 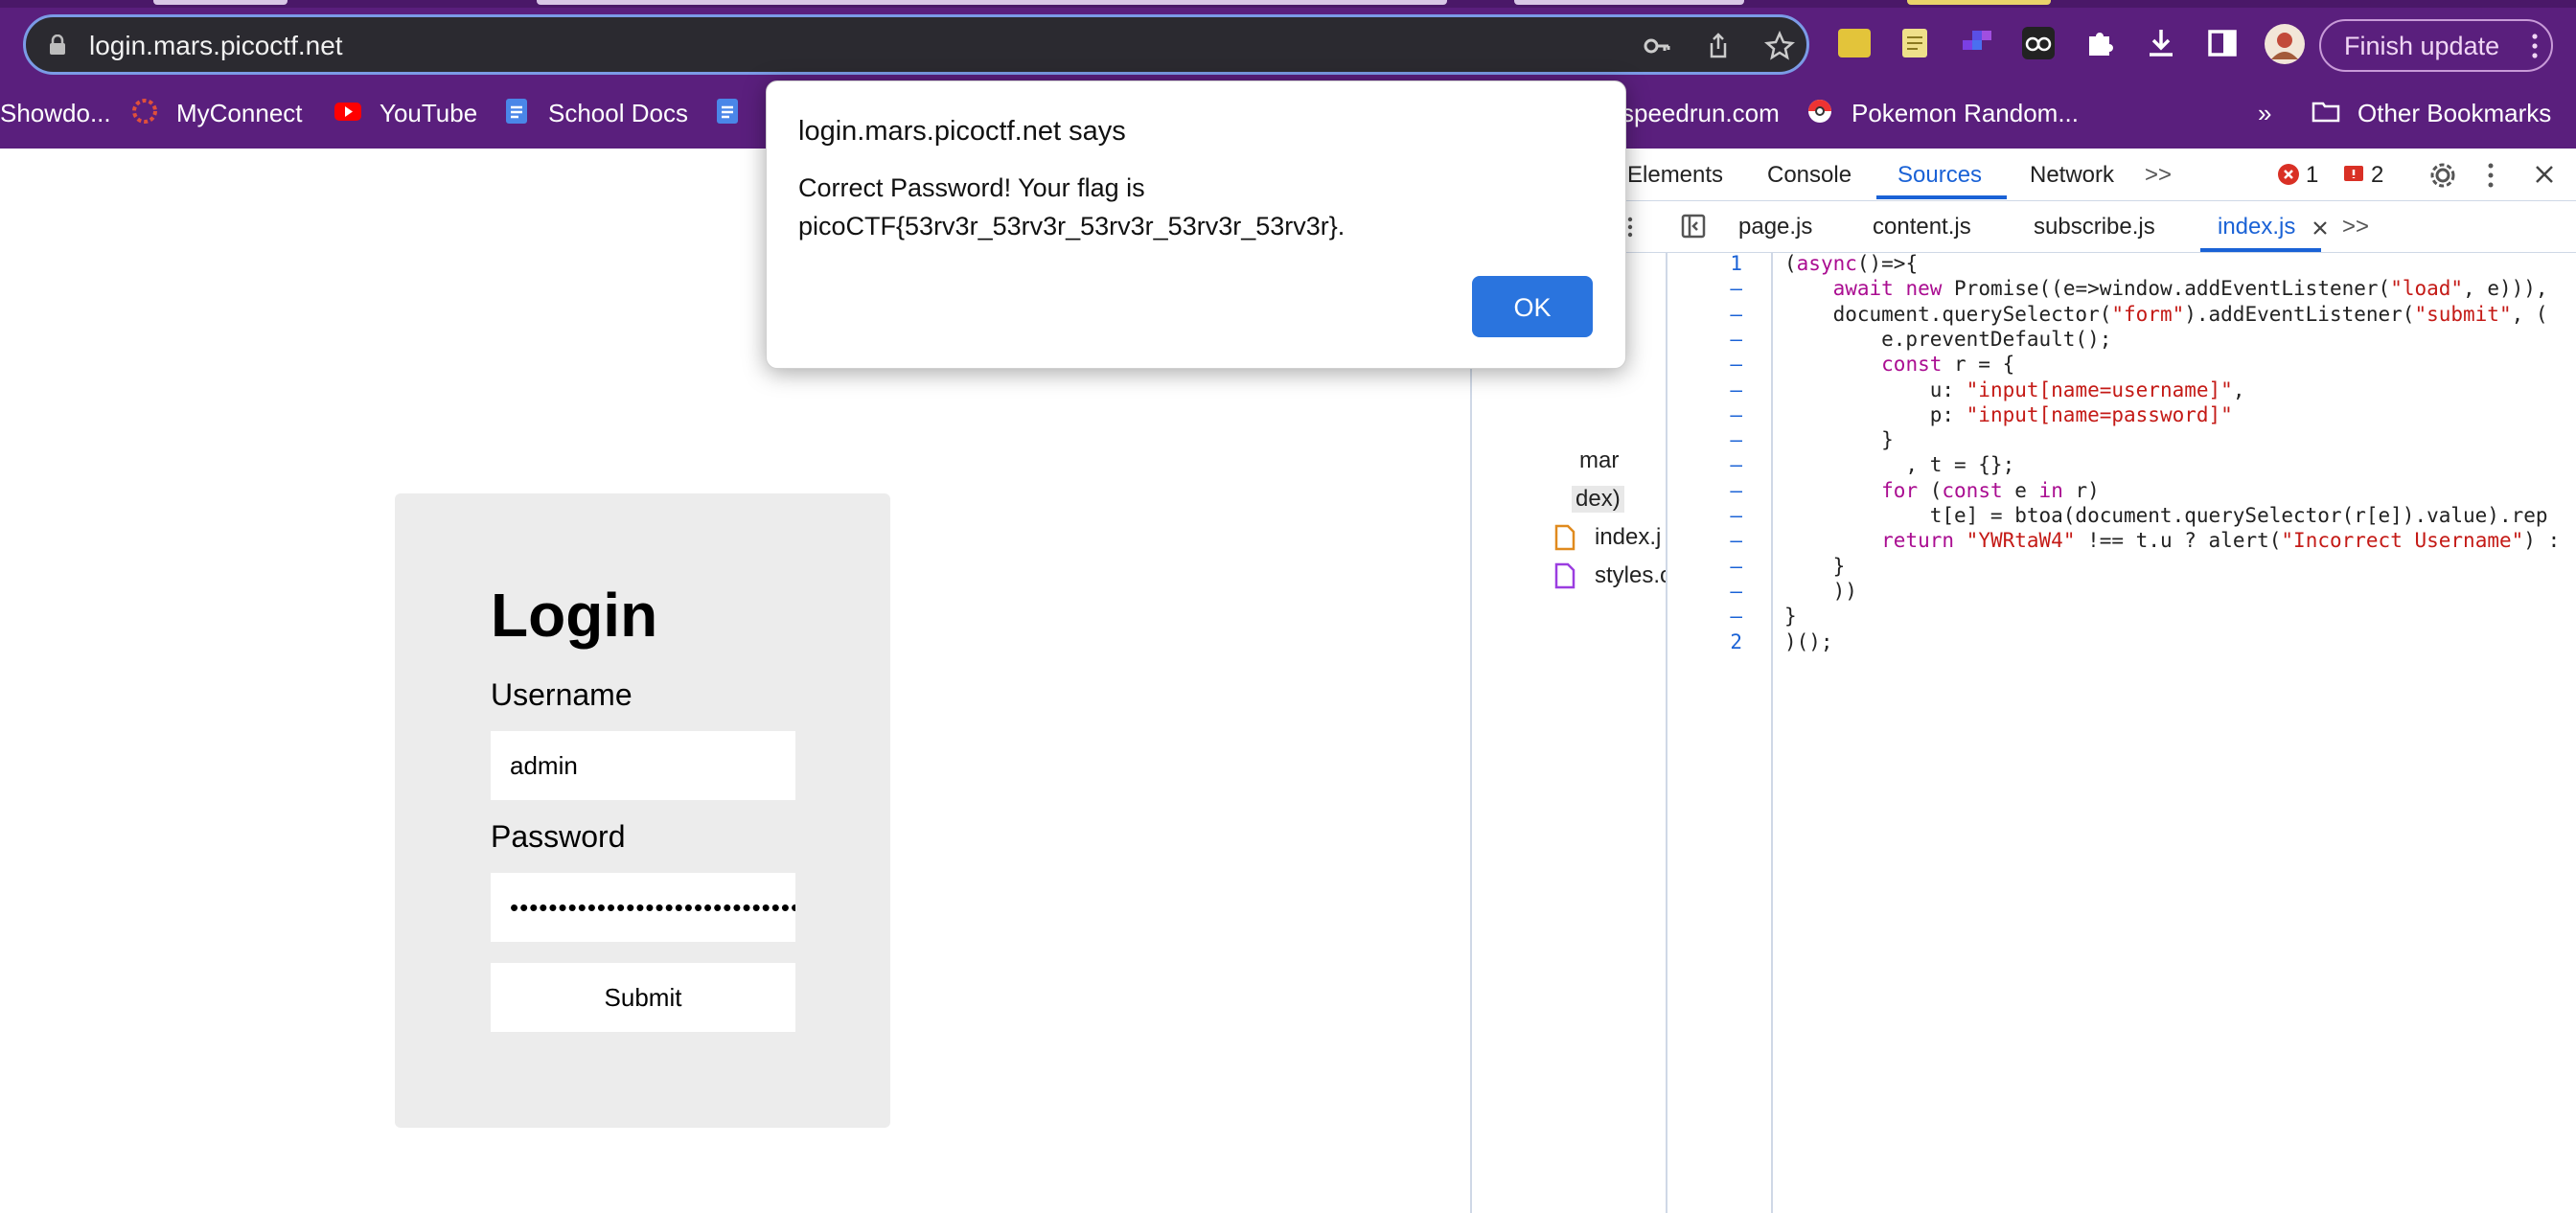 What do you see at coordinates (1851, 263) in the screenshot?
I see `code-line: (async()=>{` at bounding box center [1851, 263].